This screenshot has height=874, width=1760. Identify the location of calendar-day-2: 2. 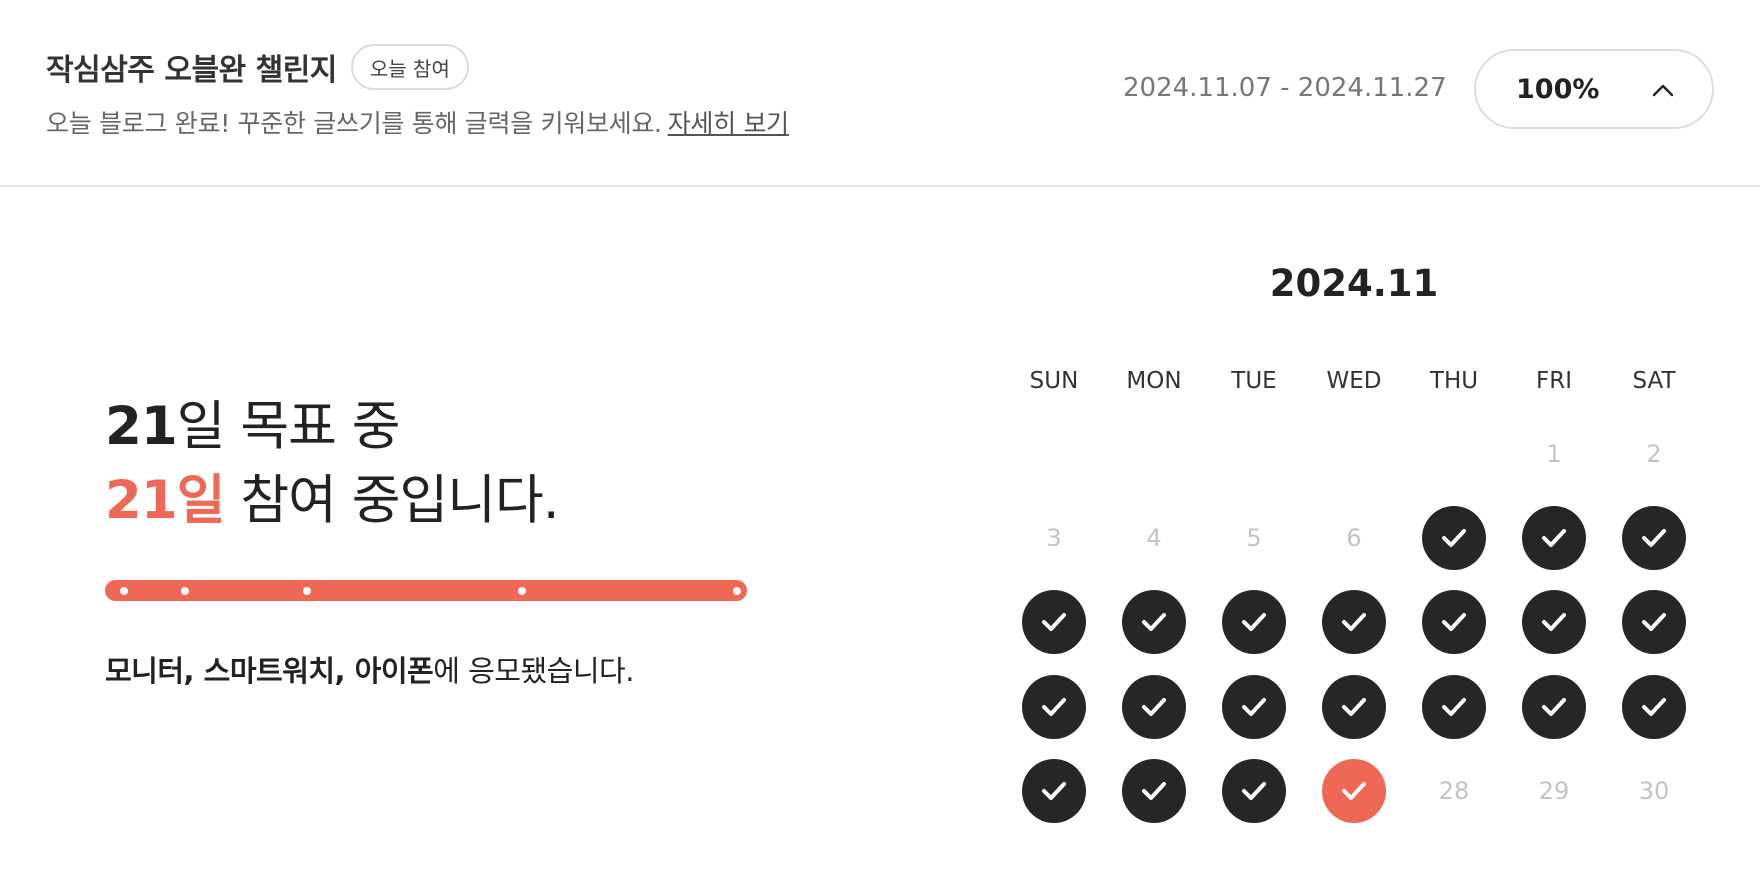
(1654, 454).